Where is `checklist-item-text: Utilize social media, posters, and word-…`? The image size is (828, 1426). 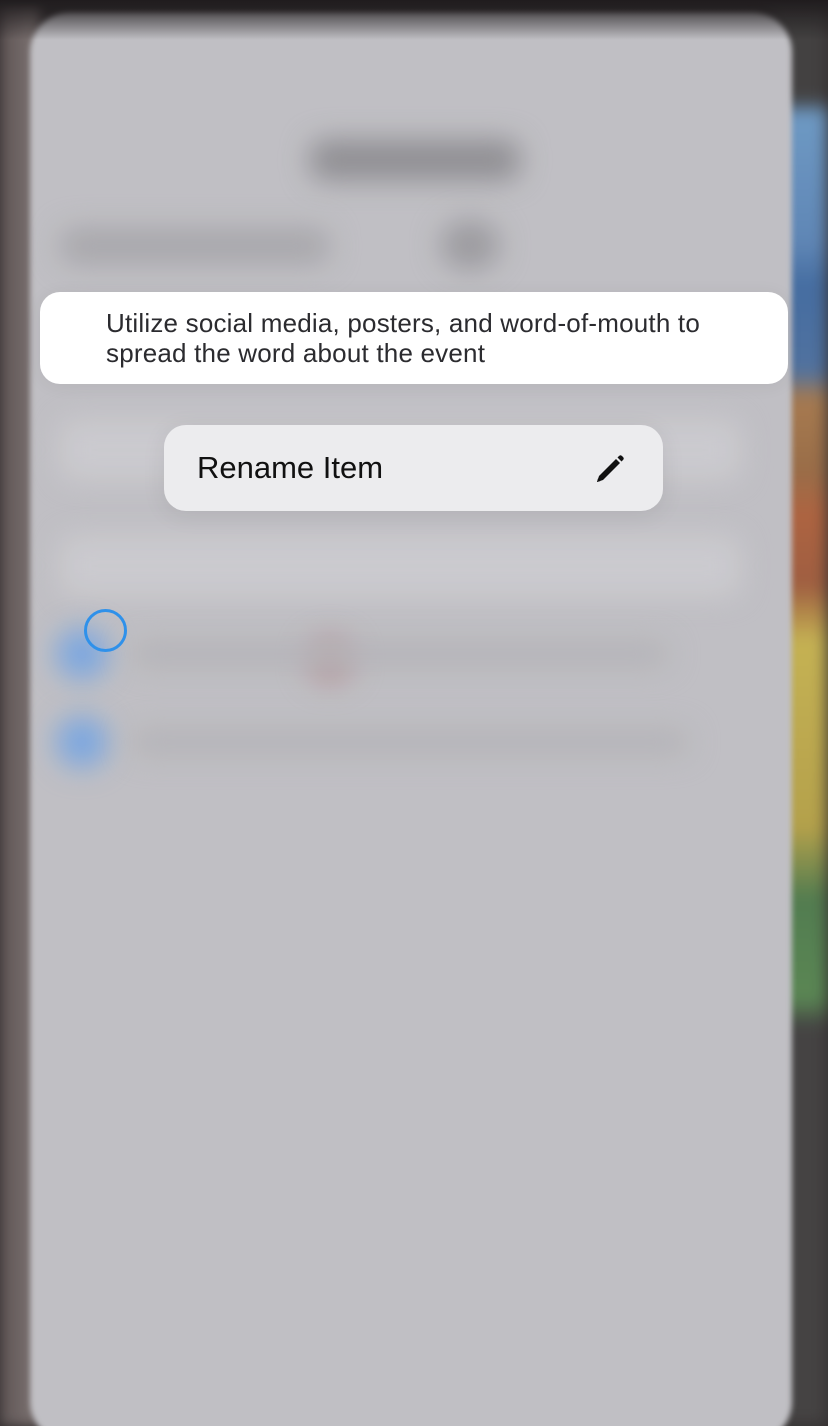 checklist-item-text: Utilize social media, posters, and word-… is located at coordinates (403, 338).